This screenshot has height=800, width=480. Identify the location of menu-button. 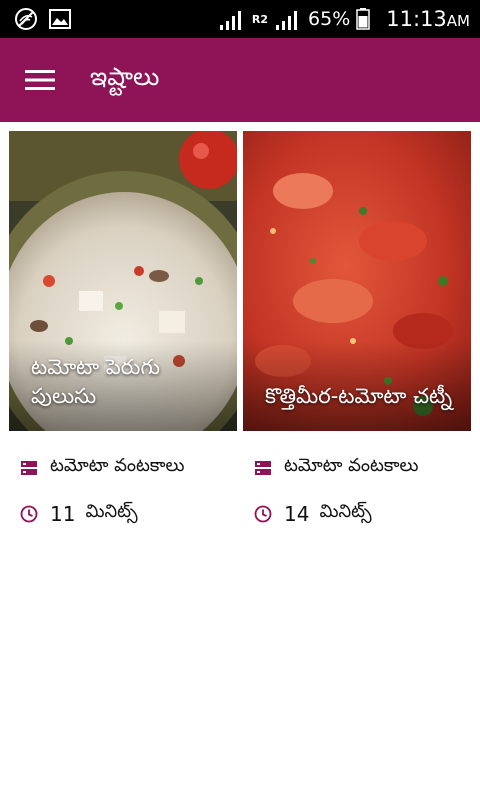
(40, 80).